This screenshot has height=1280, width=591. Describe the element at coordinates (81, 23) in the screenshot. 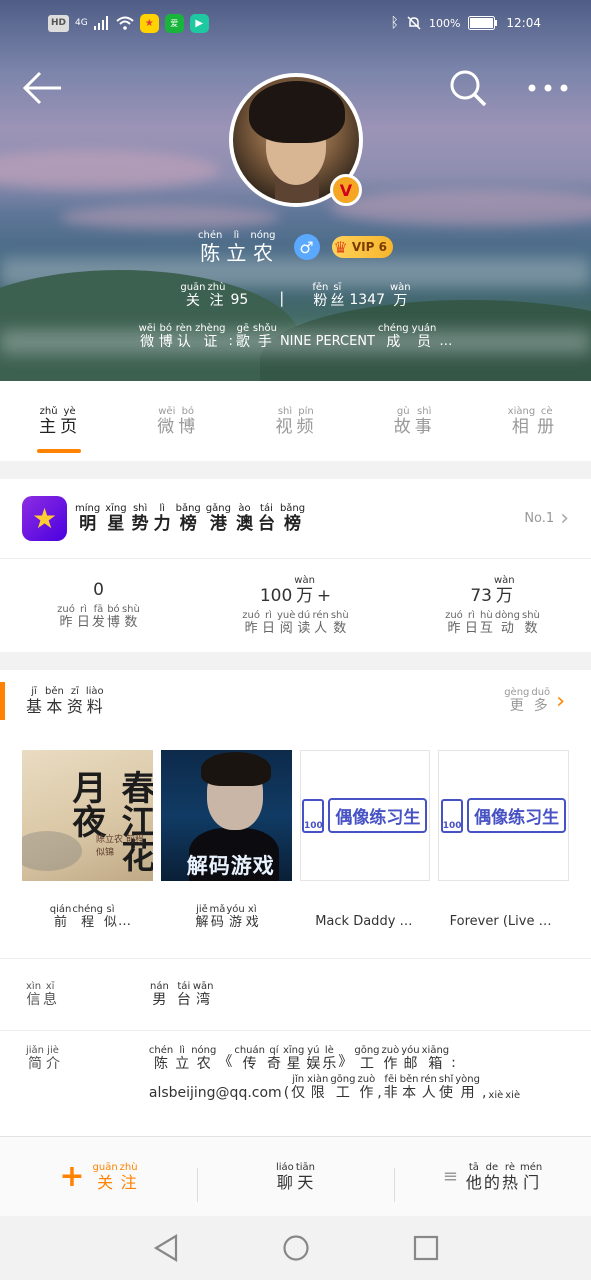

I see `network-type: 4G` at that location.